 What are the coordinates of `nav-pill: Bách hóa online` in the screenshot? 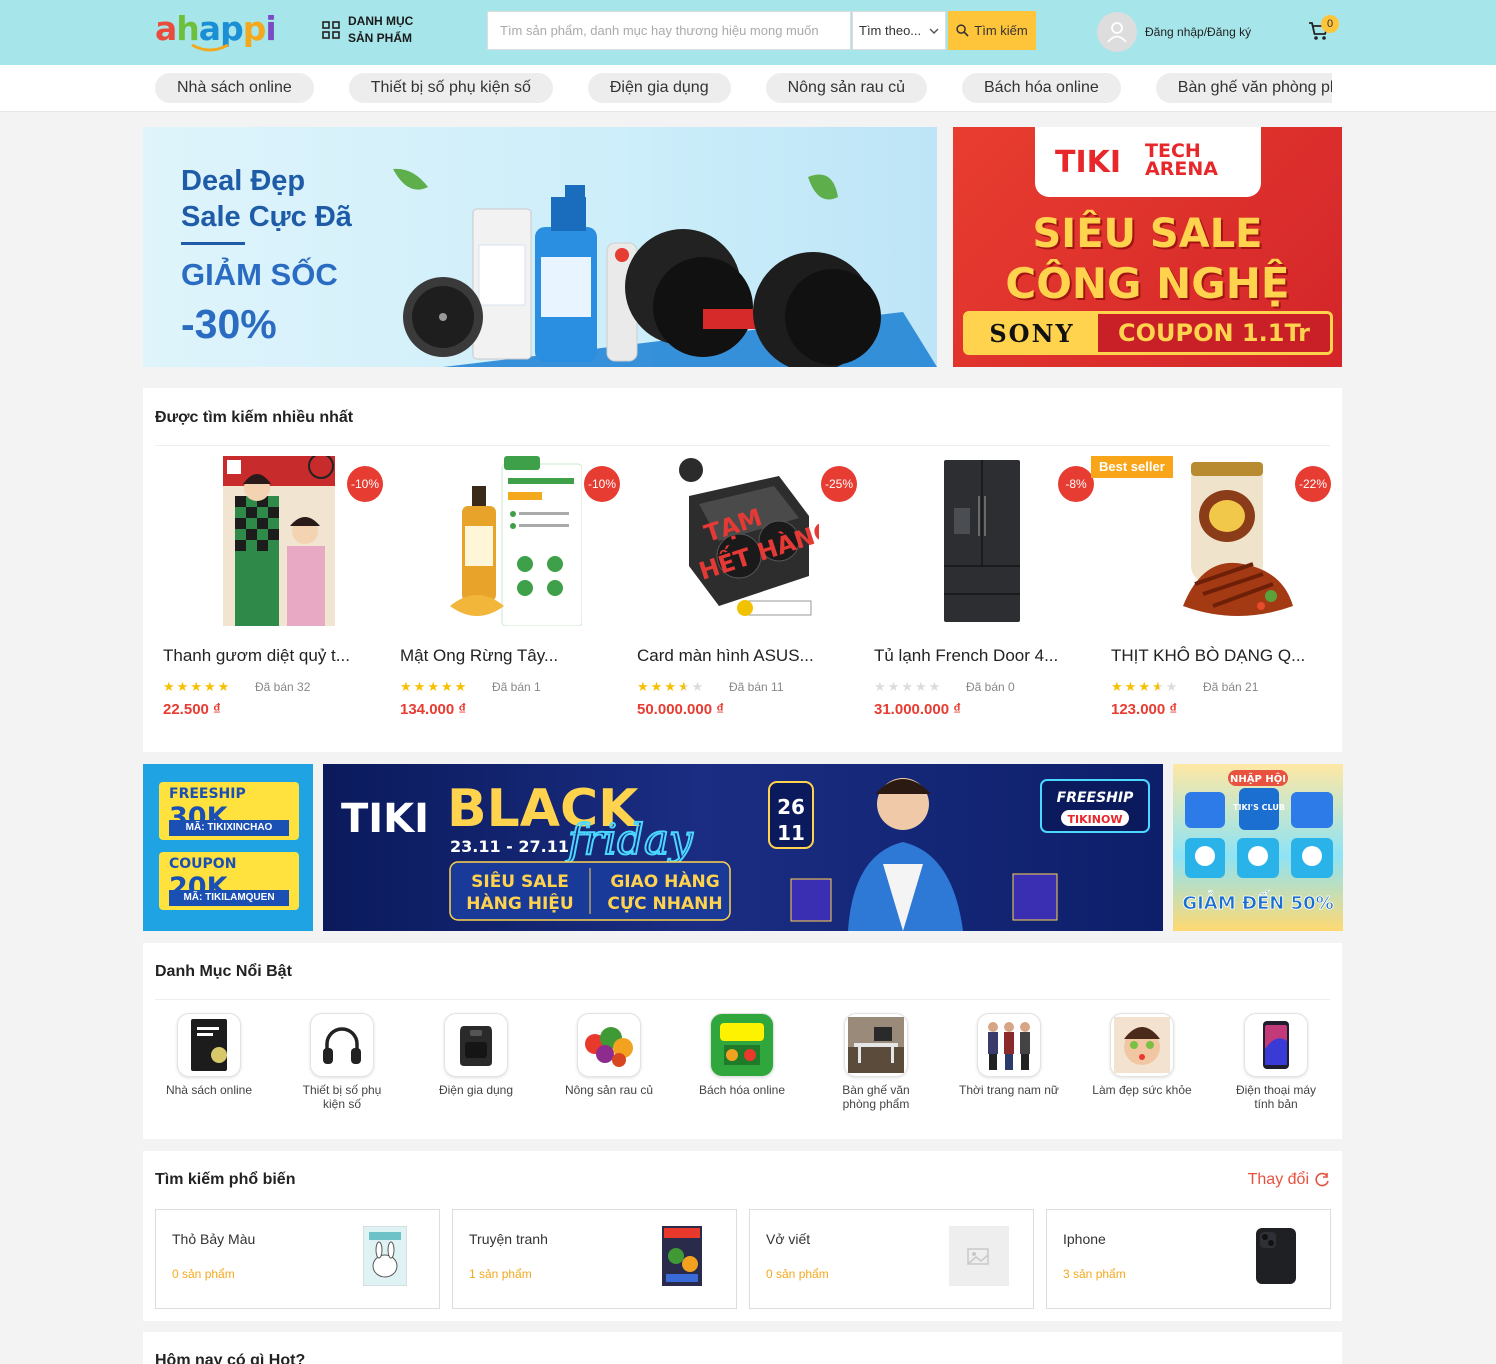 It's located at (1041, 88).